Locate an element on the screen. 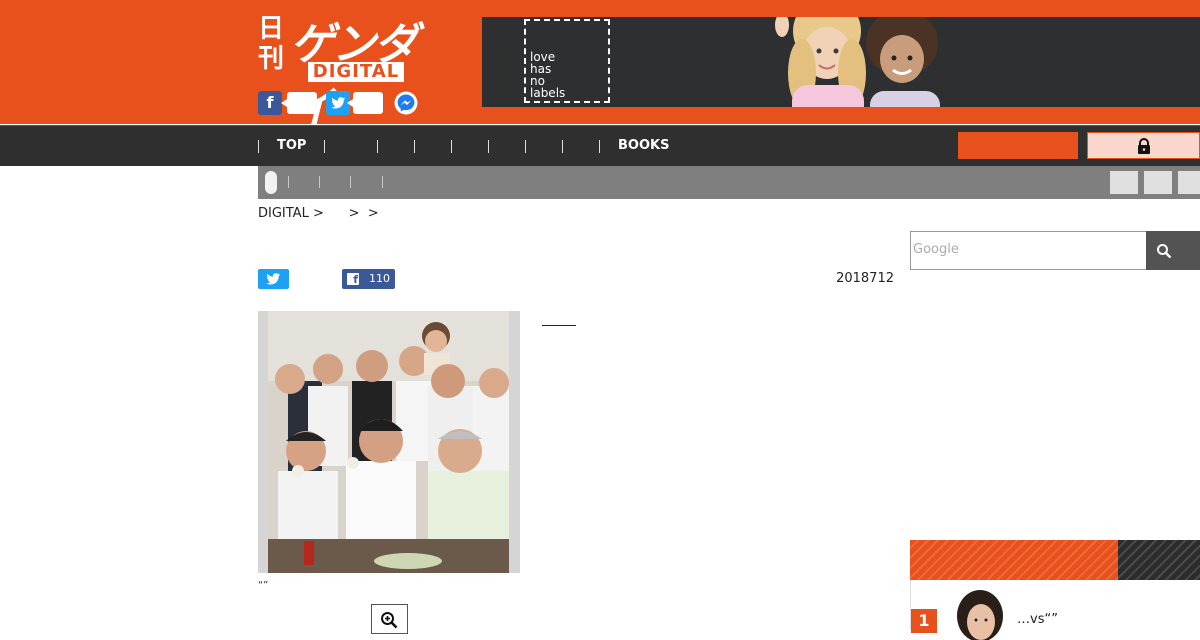 The height and width of the screenshot is (640, 1200). ranking-title: …vs“” is located at coordinates (1037, 619).